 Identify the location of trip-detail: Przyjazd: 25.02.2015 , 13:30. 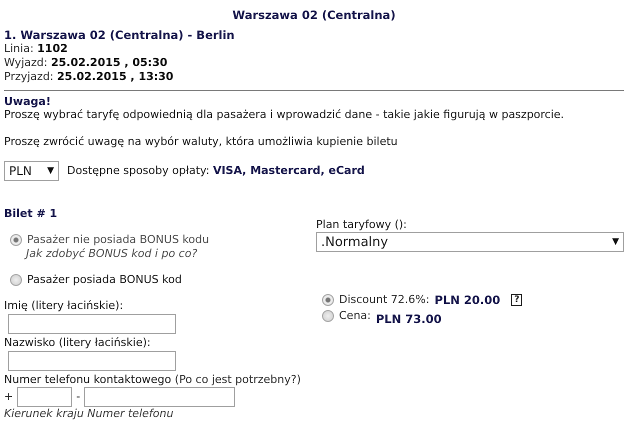
(89, 77).